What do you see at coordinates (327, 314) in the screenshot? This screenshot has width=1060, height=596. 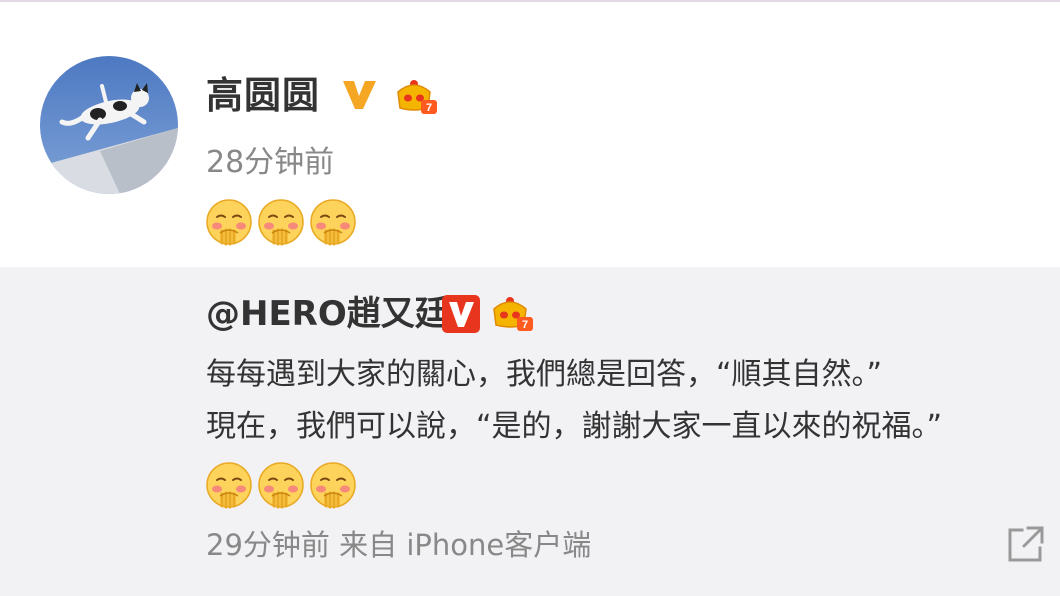 I see `repost-author-name: @HERO趙又廷` at bounding box center [327, 314].